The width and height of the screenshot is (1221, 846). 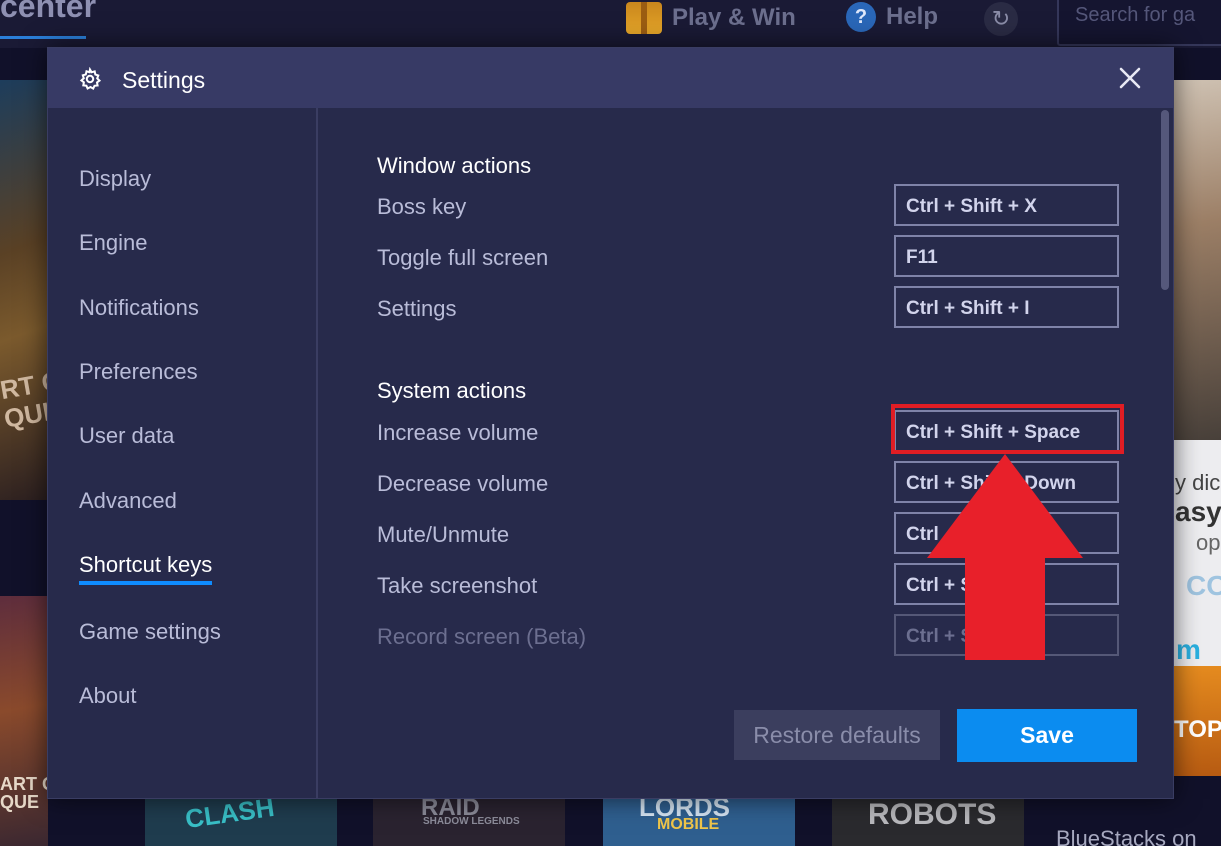 What do you see at coordinates (1208, 542) in the screenshot?
I see `background-banner-text: op` at bounding box center [1208, 542].